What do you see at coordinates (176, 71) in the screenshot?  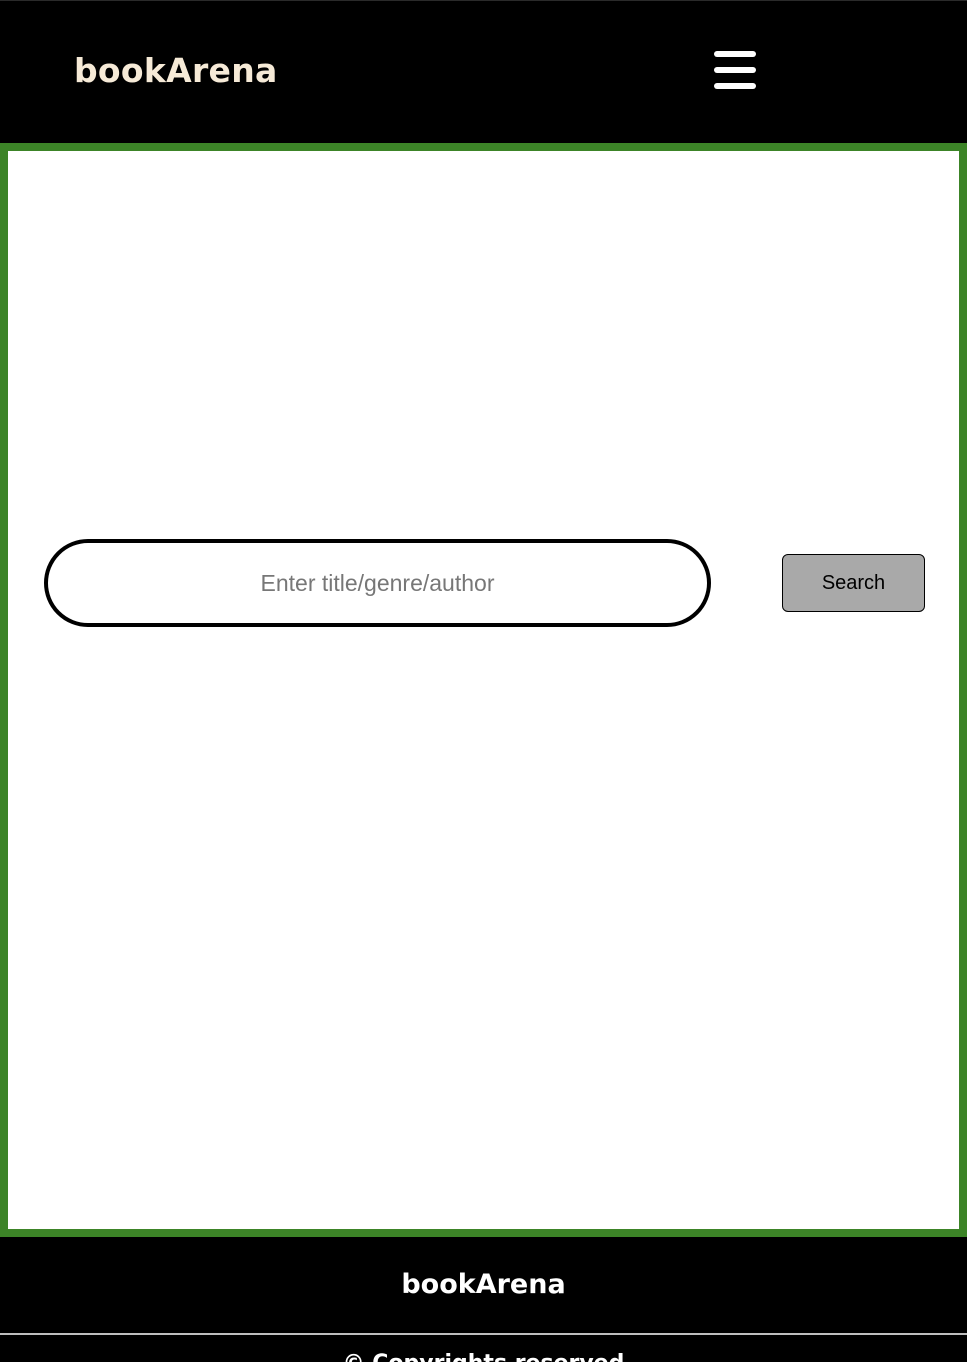 I see `brand-logo: bookArena` at bounding box center [176, 71].